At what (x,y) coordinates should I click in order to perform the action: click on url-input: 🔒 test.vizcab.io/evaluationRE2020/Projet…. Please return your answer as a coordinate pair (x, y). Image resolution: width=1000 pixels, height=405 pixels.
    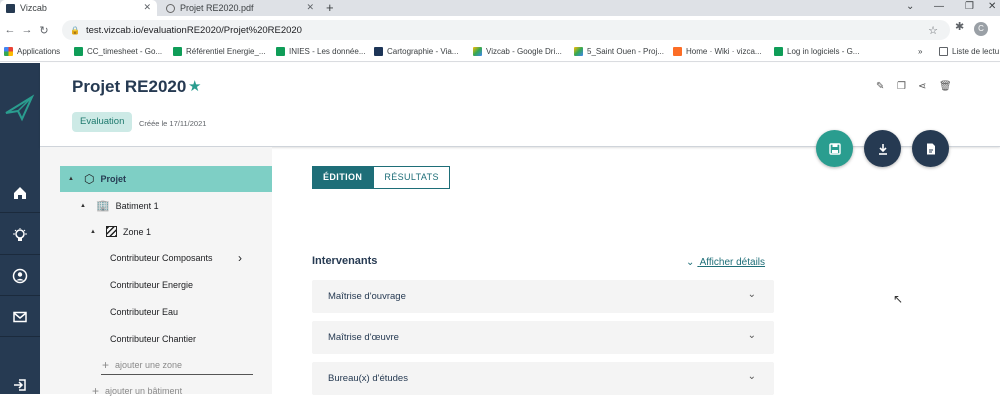
    Looking at the image, I should click on (506, 30).